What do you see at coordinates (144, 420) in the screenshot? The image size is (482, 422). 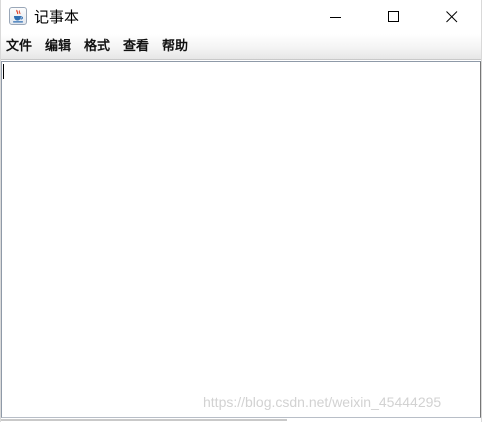 I see `bottom-scroll-edge` at bounding box center [144, 420].